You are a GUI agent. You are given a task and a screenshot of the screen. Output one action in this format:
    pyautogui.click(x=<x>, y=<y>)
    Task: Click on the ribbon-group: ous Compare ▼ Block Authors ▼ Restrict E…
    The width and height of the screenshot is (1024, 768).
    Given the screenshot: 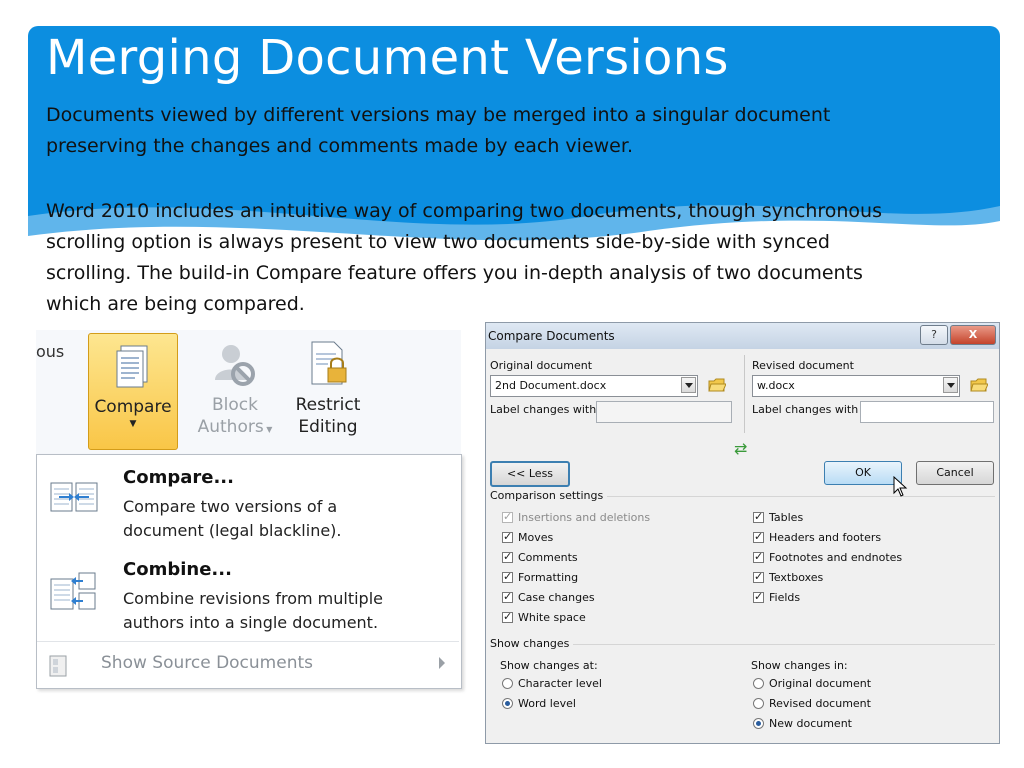 What is the action you would take?
    pyautogui.click(x=248, y=392)
    